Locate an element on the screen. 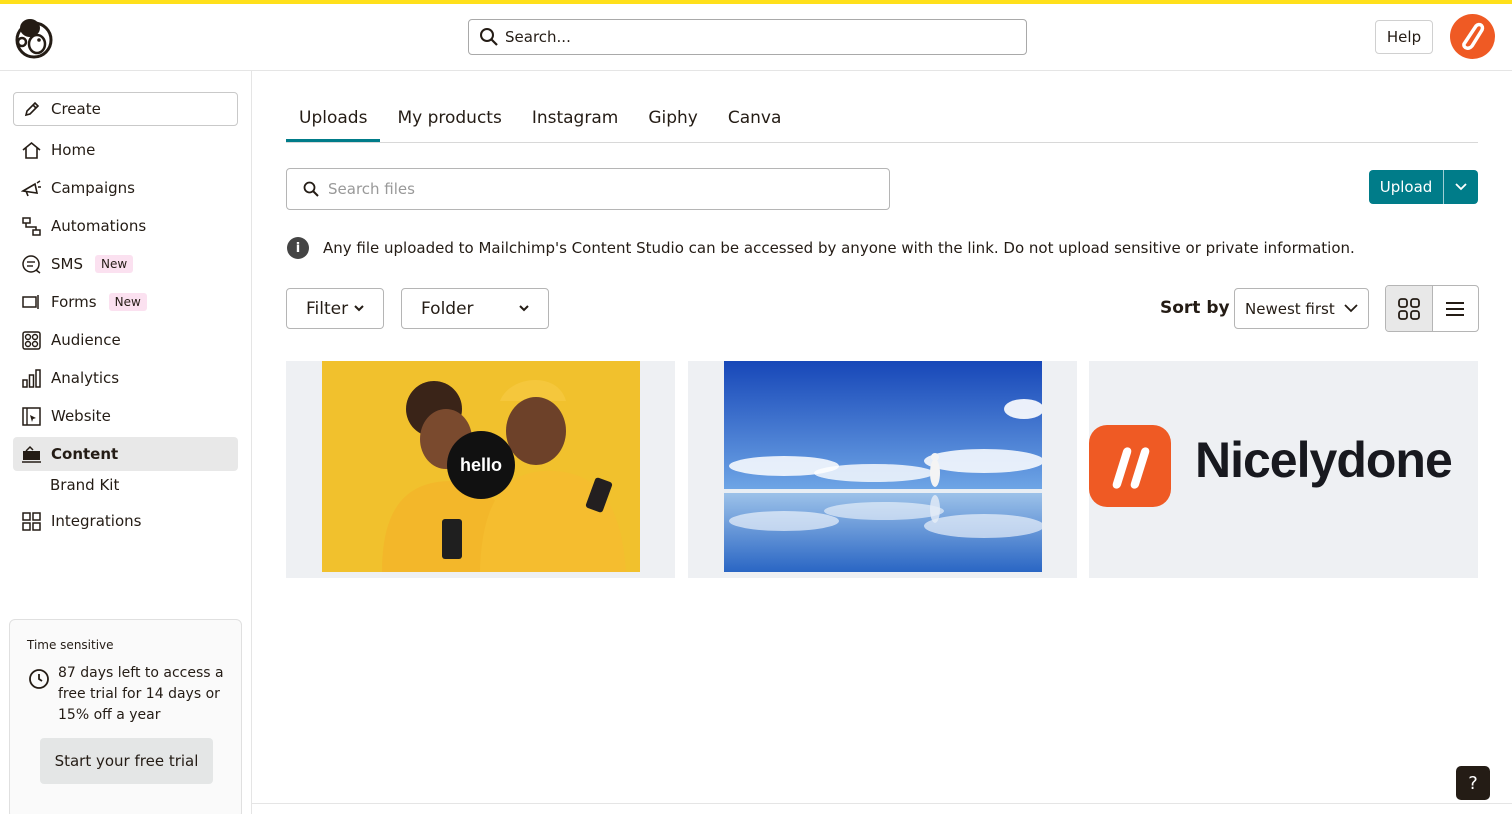 This screenshot has width=1512, height=814. sidebar-item-forms: Forms New is located at coordinates (125, 302).